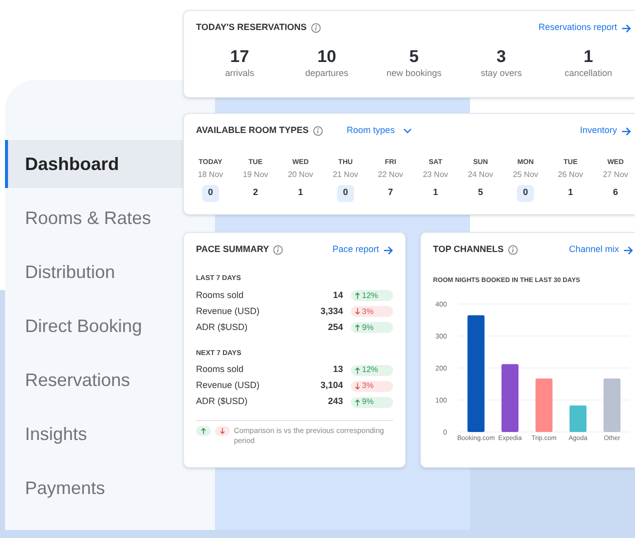 This screenshot has width=635, height=538. Describe the element at coordinates (584, 28) in the screenshot. I see `report-link: Reservations report` at that location.